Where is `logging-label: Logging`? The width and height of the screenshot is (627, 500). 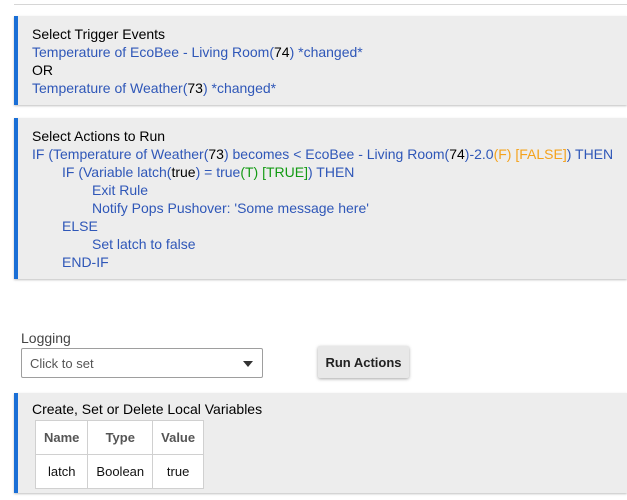
logging-label: Logging is located at coordinates (46, 338).